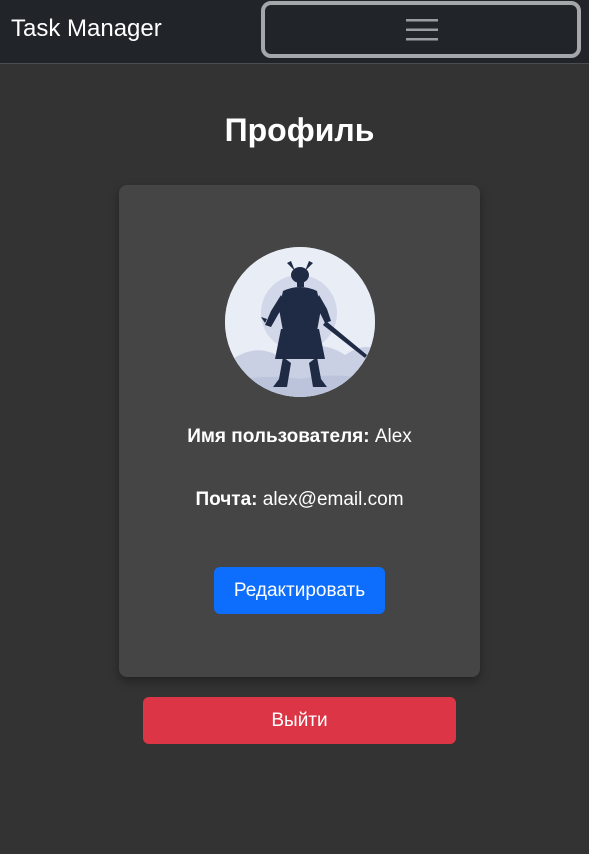 The height and width of the screenshot is (854, 589). I want to click on samurai-silhouette-avatar-icon, so click(300, 322).